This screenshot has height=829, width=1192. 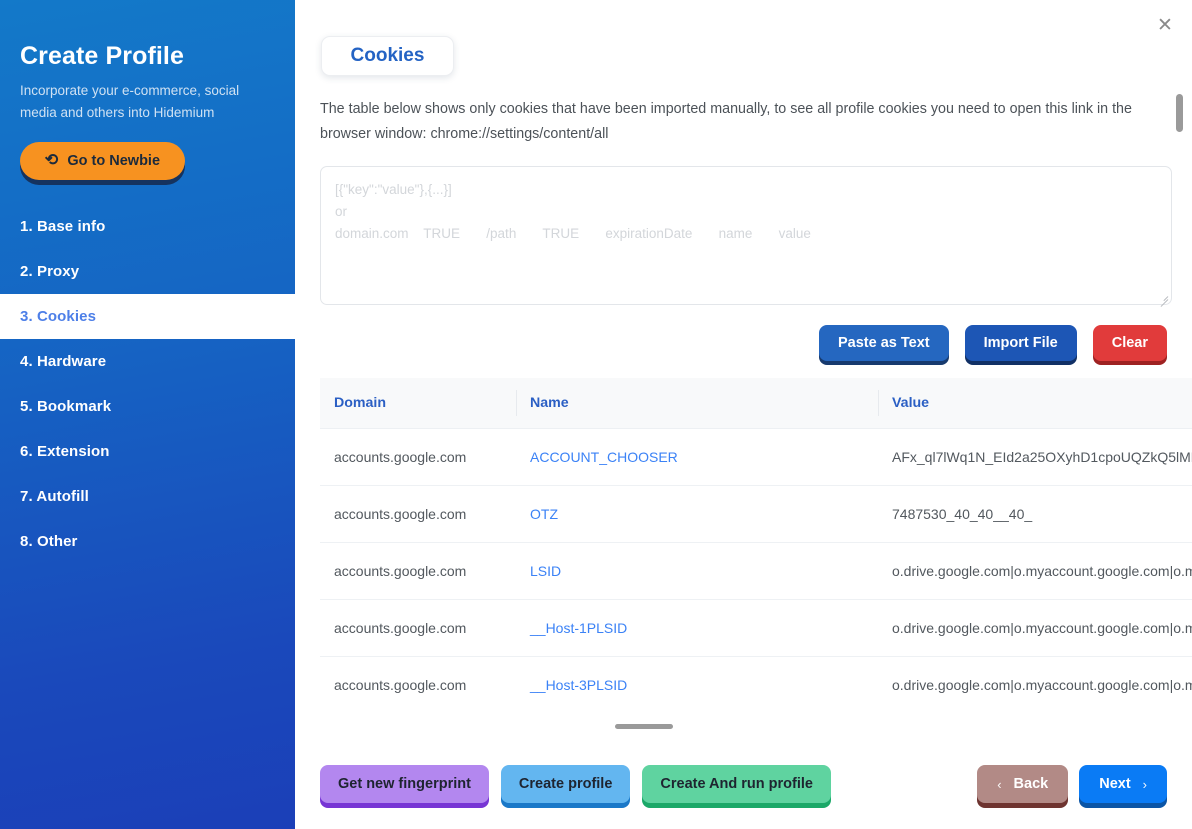 I want to click on sidebar-item-hardware: 4. Hardware, so click(x=147, y=361).